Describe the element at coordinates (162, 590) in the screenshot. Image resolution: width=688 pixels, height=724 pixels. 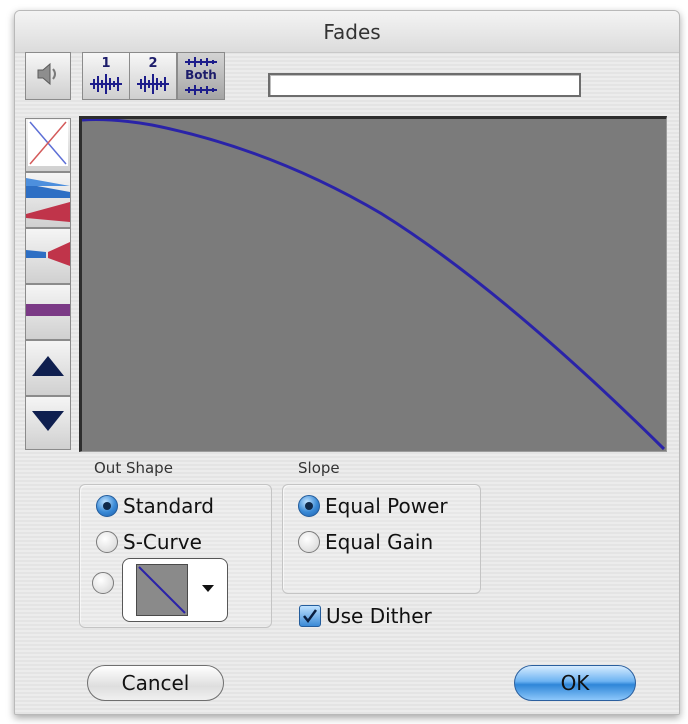
I see `shape-preview` at that location.